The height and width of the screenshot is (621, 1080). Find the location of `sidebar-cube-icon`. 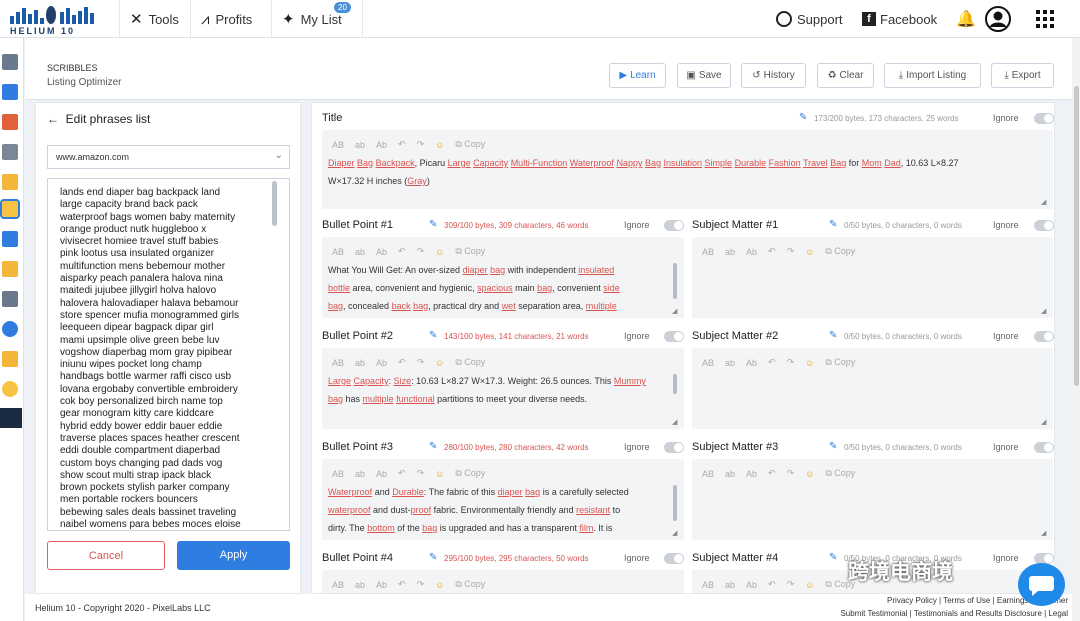

sidebar-cube-icon is located at coordinates (10, 62).